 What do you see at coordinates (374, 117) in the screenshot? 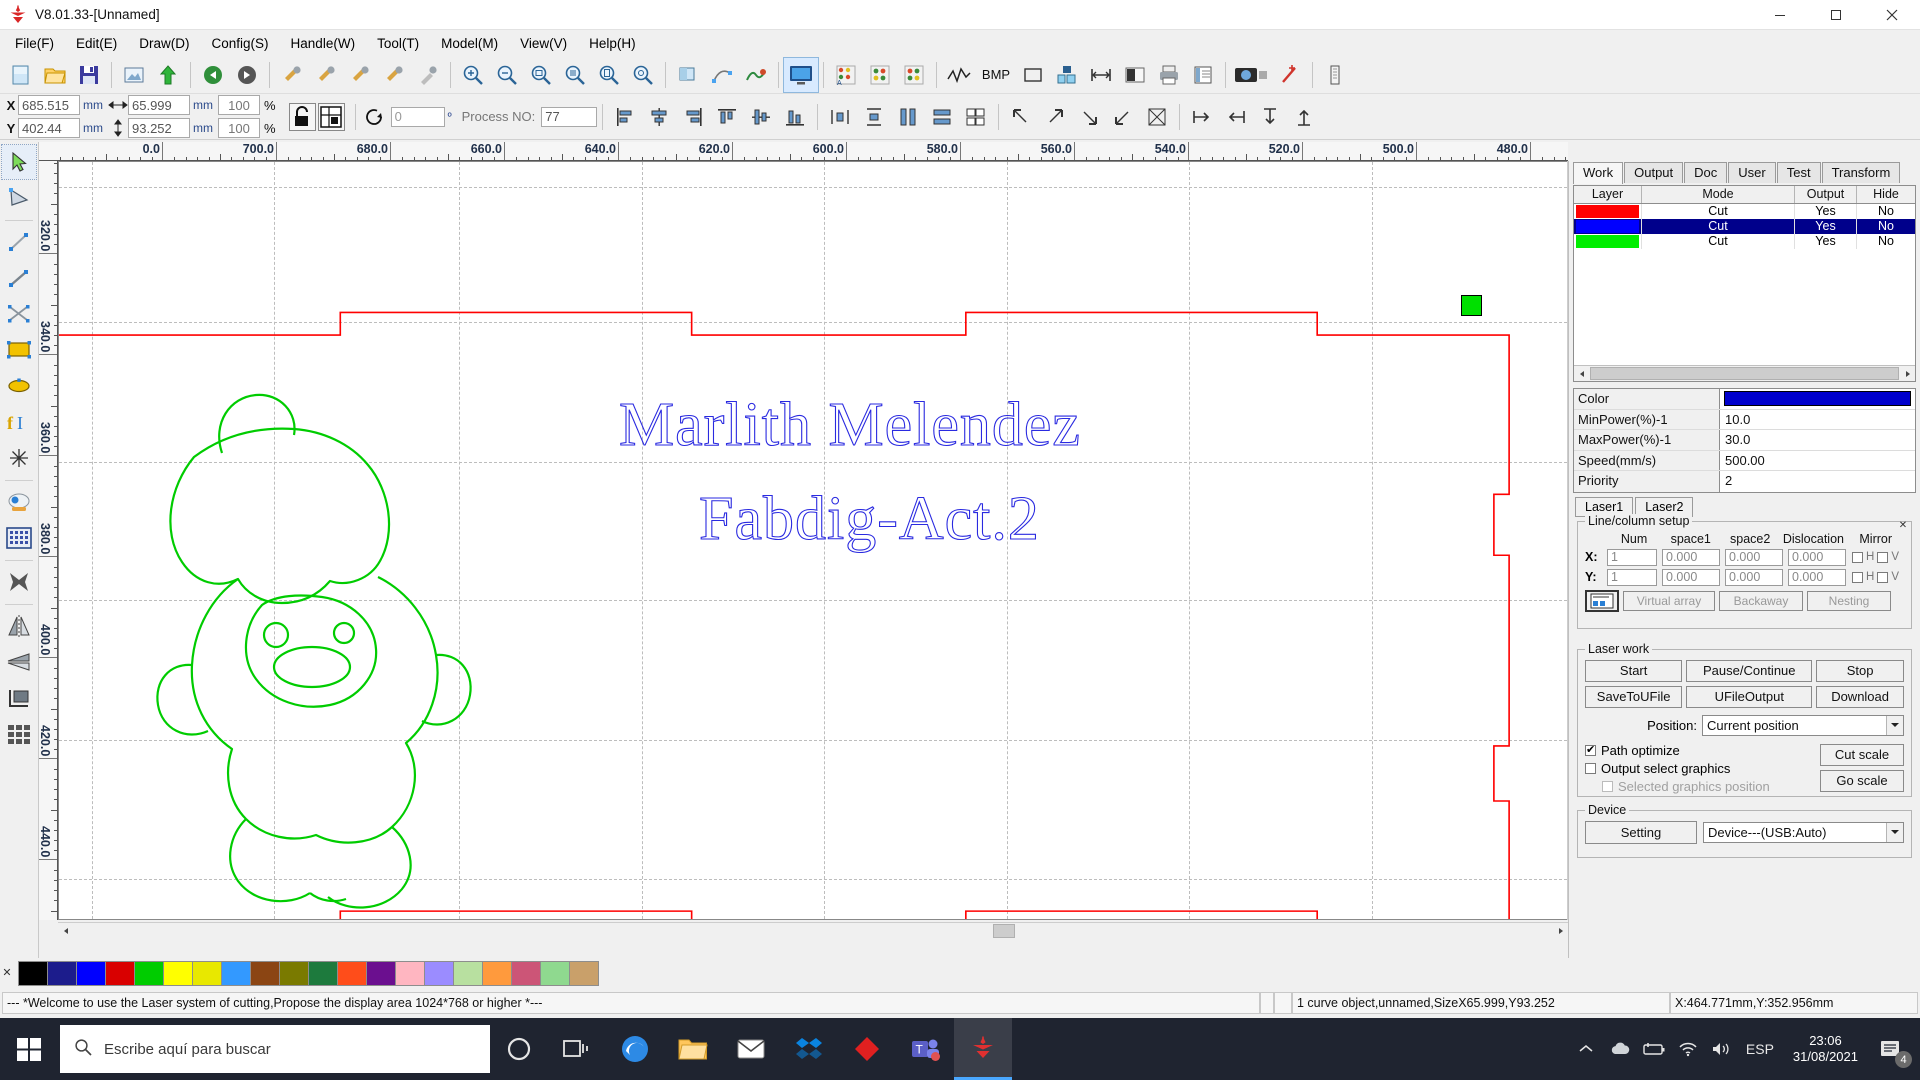
I see `rotate-icon` at bounding box center [374, 117].